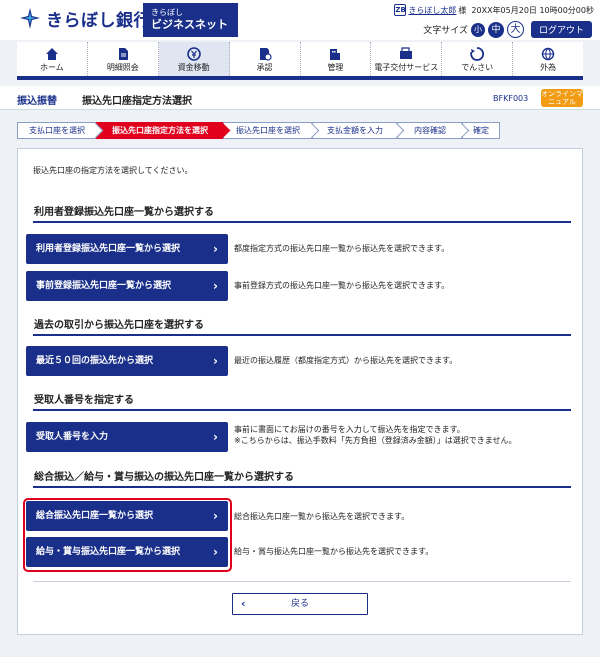  What do you see at coordinates (445, 31) in the screenshot?
I see `font-size-label: 文字サイズ` at bounding box center [445, 31].